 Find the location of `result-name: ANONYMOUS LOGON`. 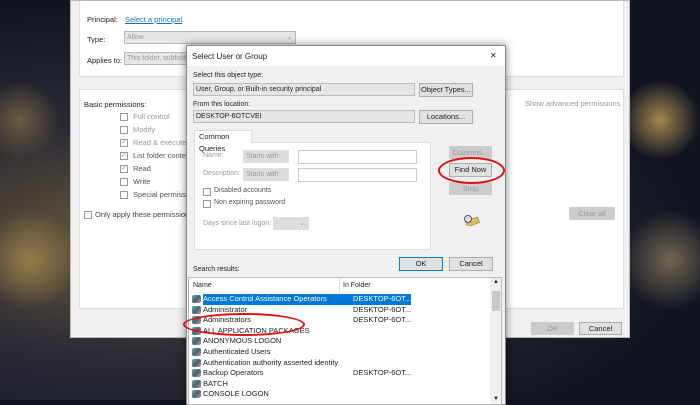

result-name: ANONYMOUS LOGON is located at coordinates (242, 341).